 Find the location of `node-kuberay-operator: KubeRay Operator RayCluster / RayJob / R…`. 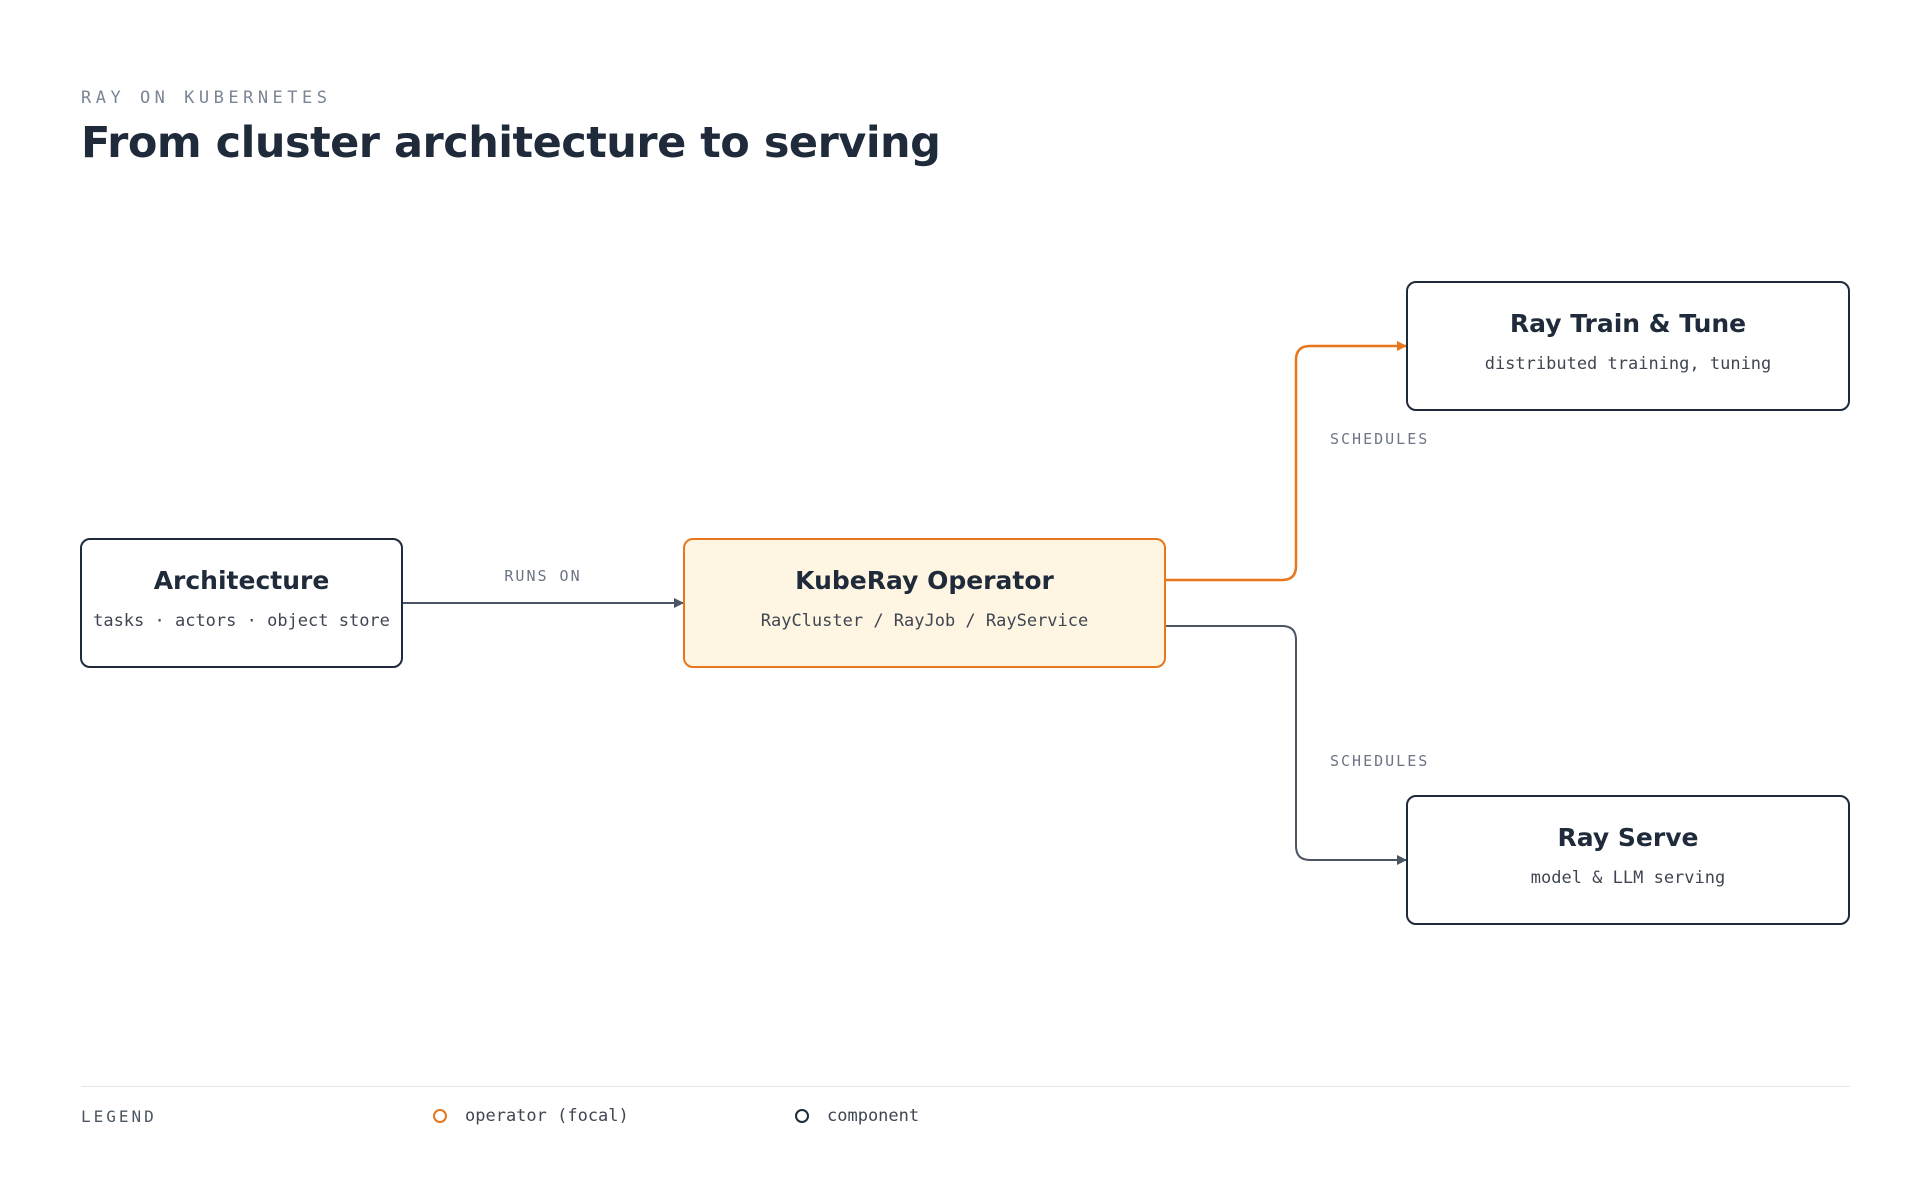

node-kuberay-operator: KubeRay Operator RayCluster / RayJob / R… is located at coordinates (924, 603).